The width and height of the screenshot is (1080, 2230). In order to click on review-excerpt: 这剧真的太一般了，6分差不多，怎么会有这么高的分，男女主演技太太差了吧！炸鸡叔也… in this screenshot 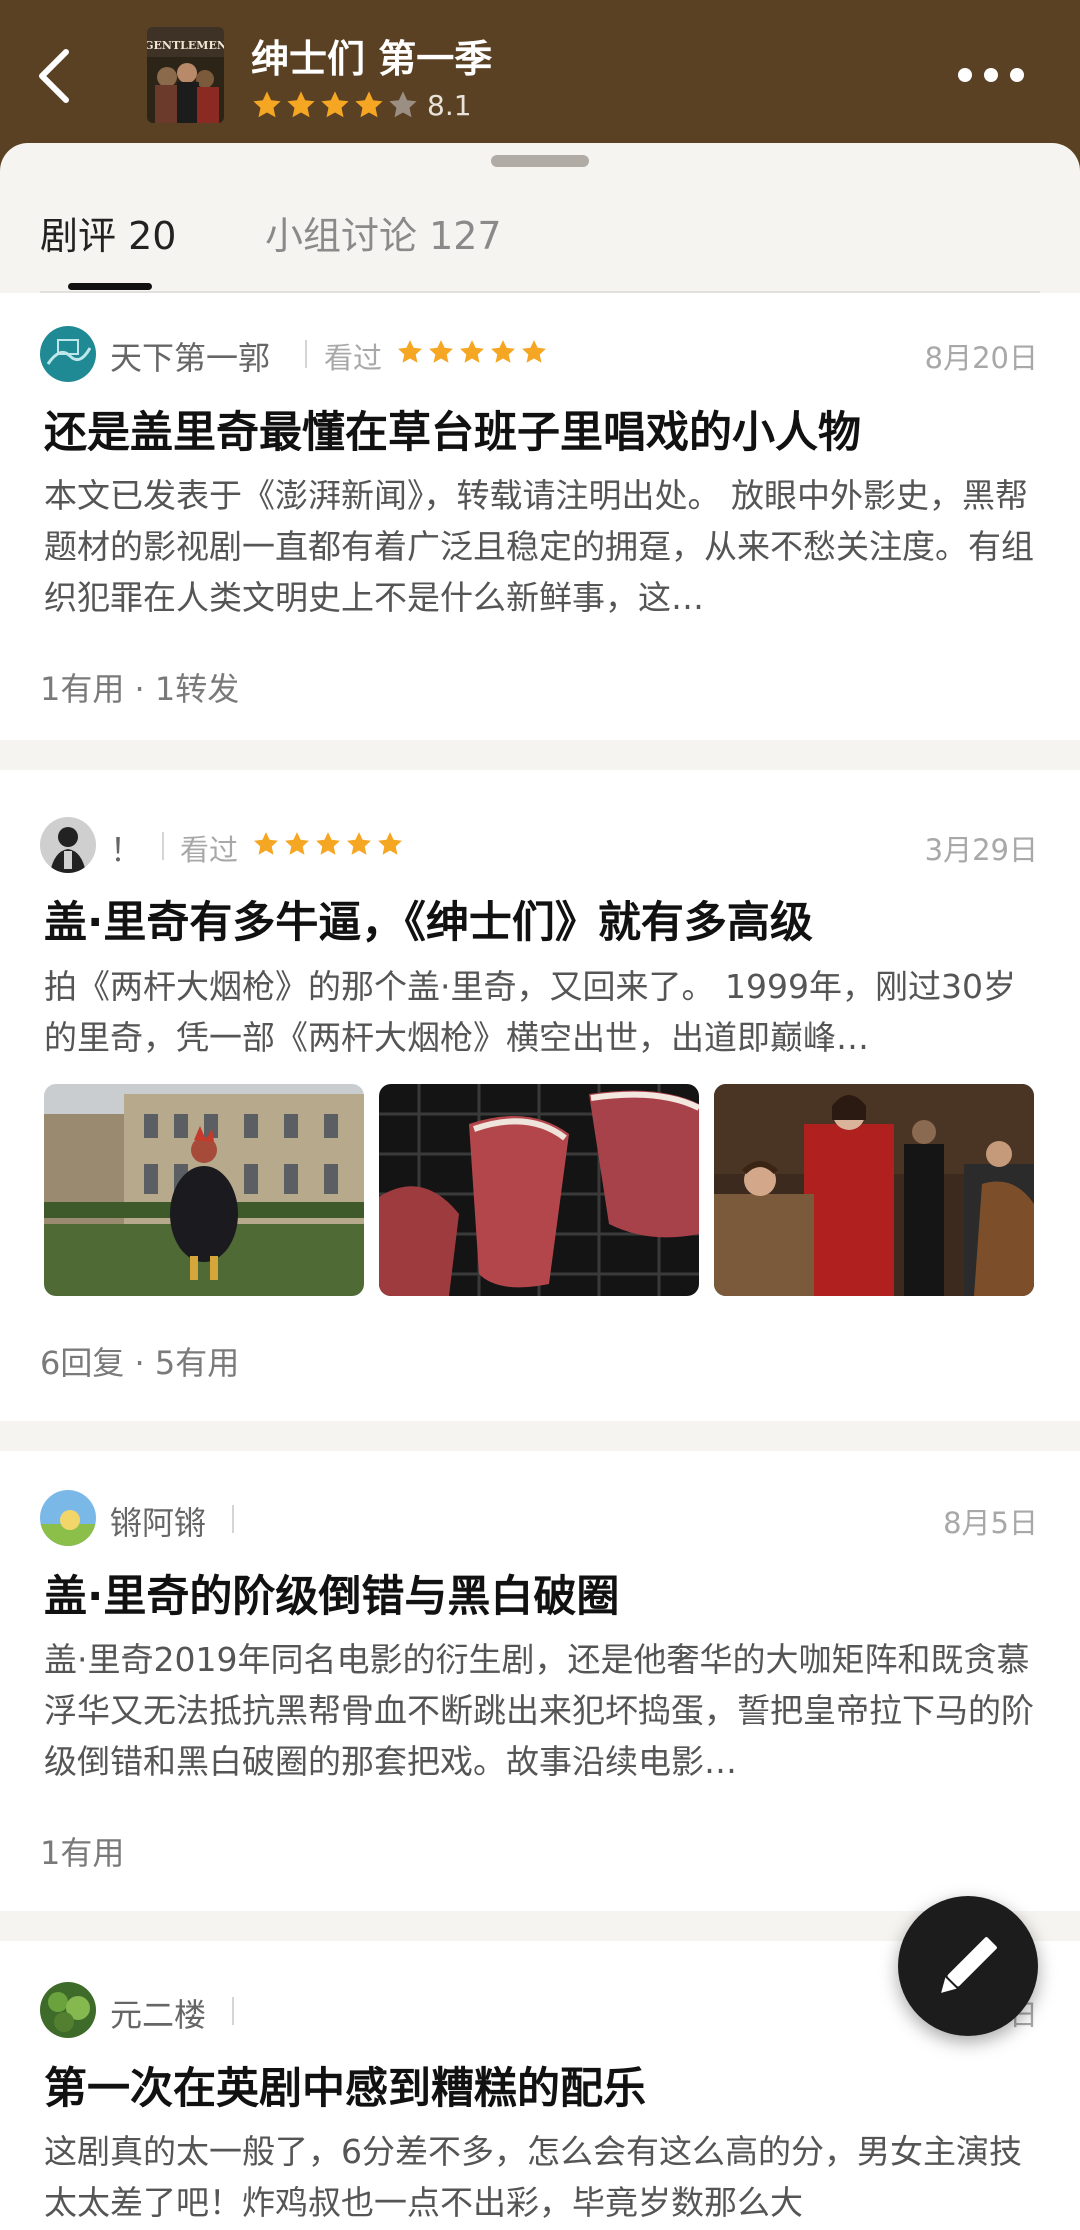, I will do `click(544, 2178)`.